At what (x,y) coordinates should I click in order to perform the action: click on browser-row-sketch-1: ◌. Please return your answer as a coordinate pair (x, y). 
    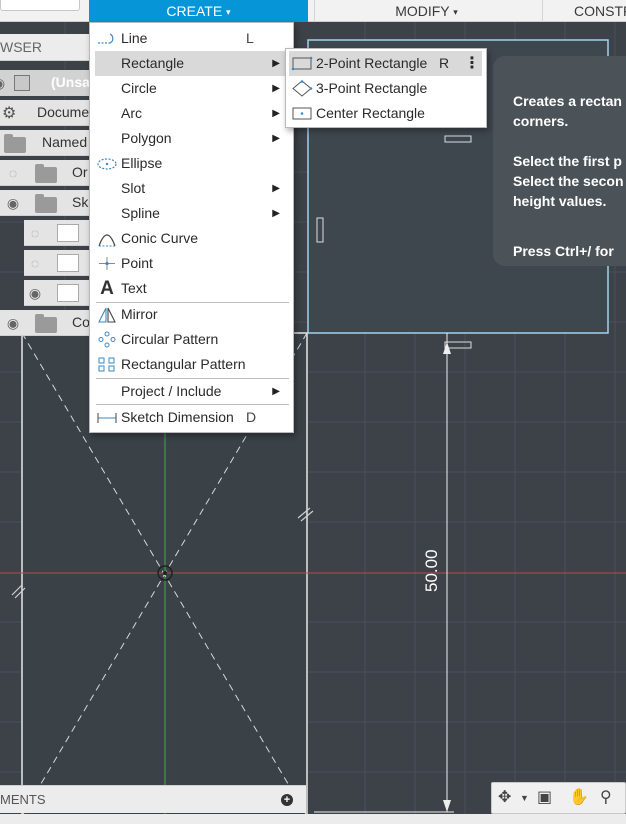
    Looking at the image, I should click on (58, 233).